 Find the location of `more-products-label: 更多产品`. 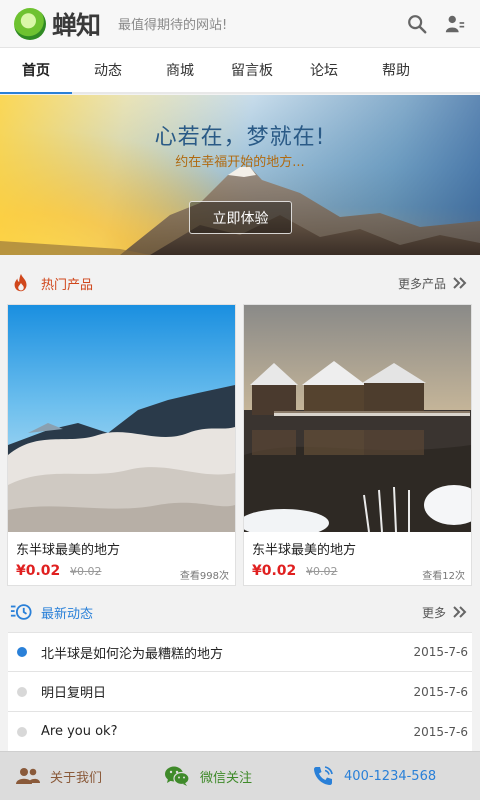

more-products-label: 更多产品 is located at coordinates (421, 283).